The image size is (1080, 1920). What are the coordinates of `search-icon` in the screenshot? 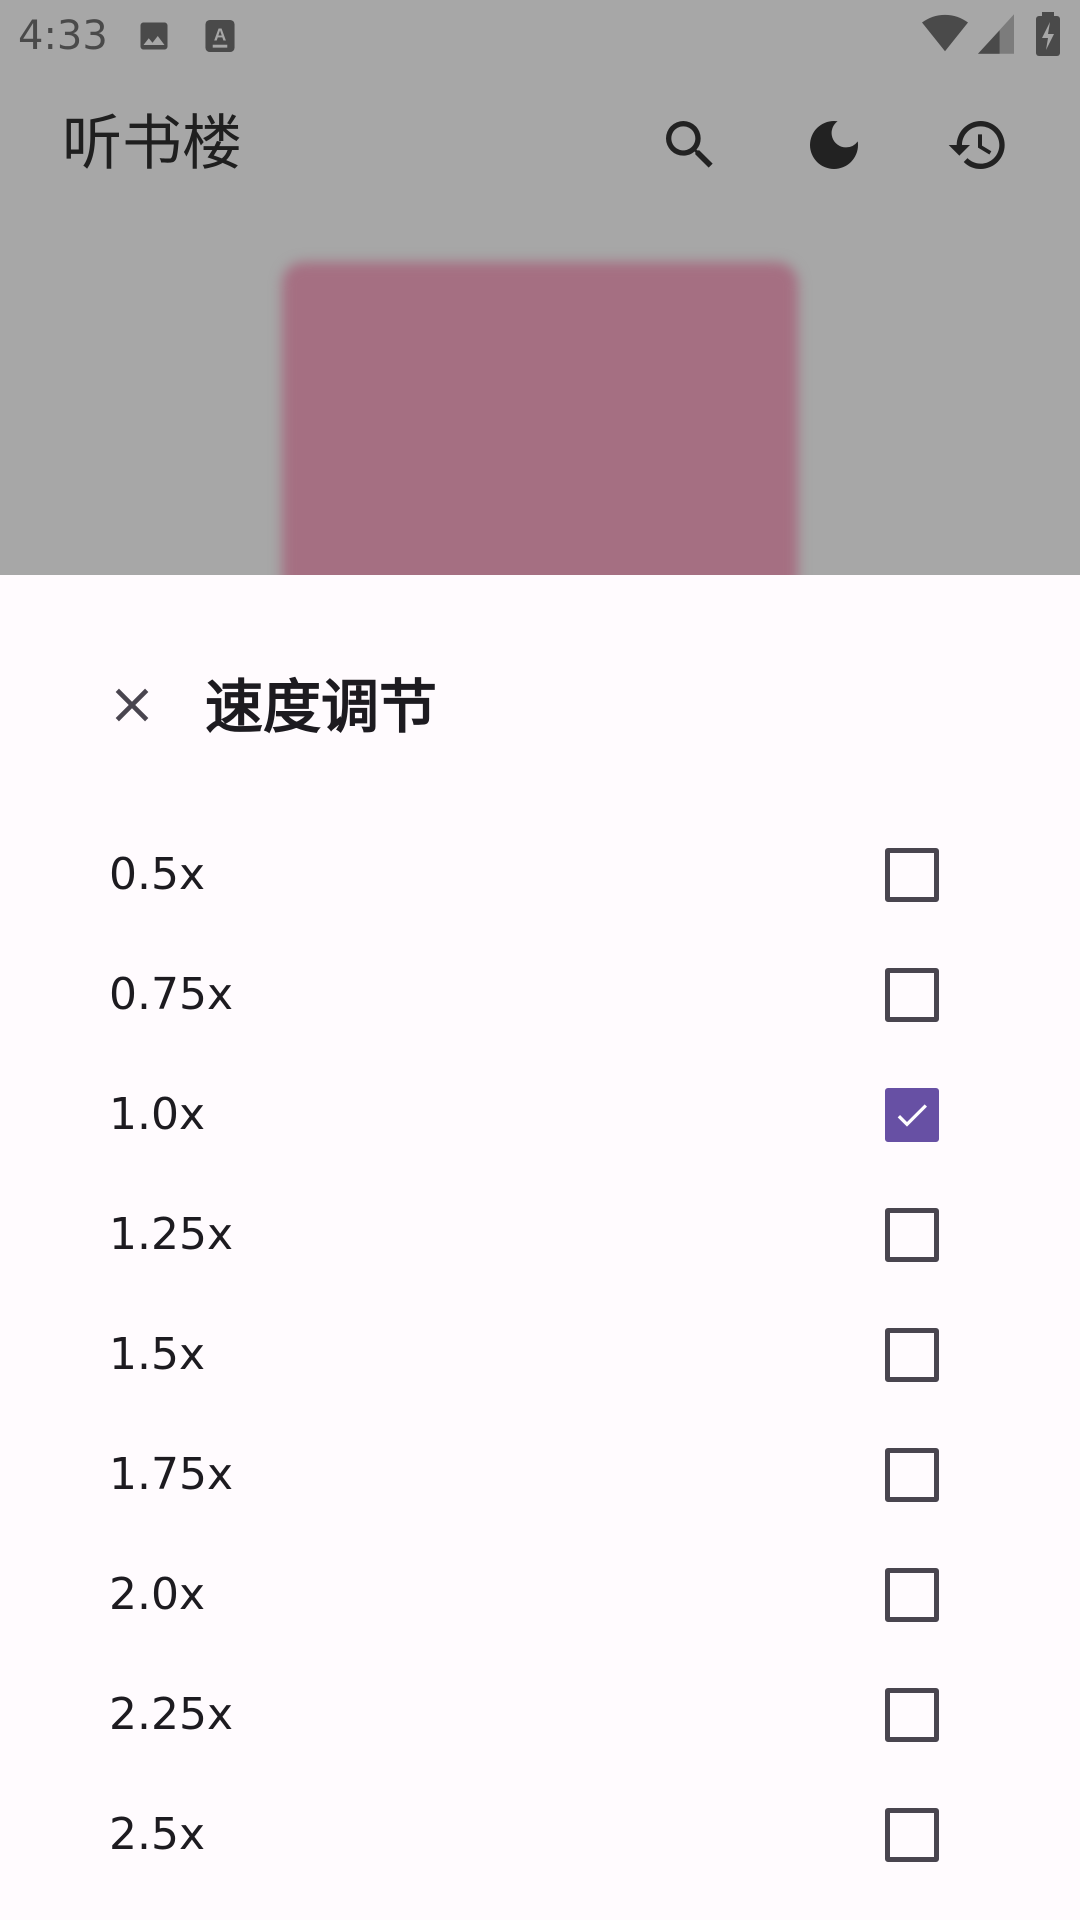 It's located at (690, 147).